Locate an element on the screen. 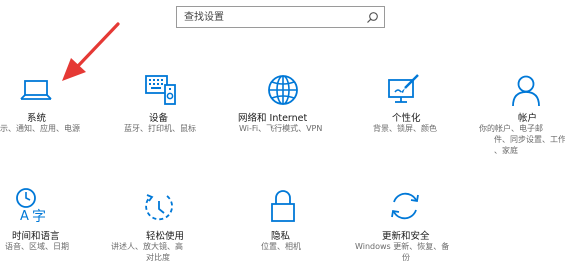  tile-title: 个性化 is located at coordinates (406, 118).